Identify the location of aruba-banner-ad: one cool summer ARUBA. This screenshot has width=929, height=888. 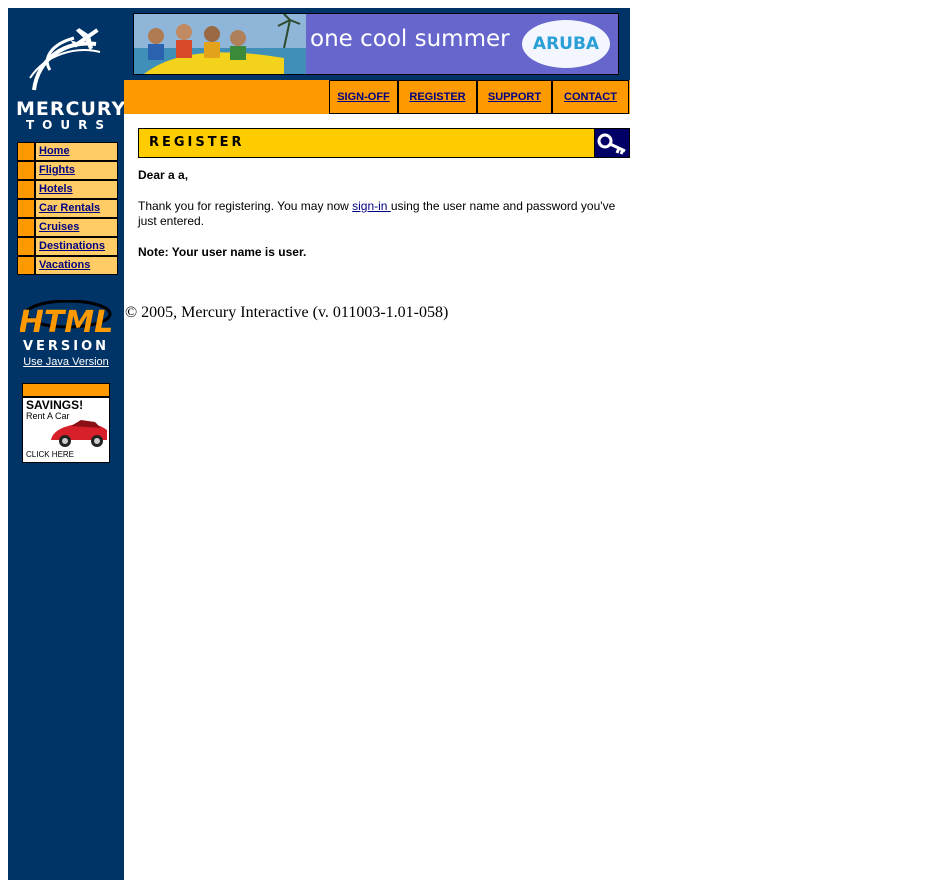
(376, 44).